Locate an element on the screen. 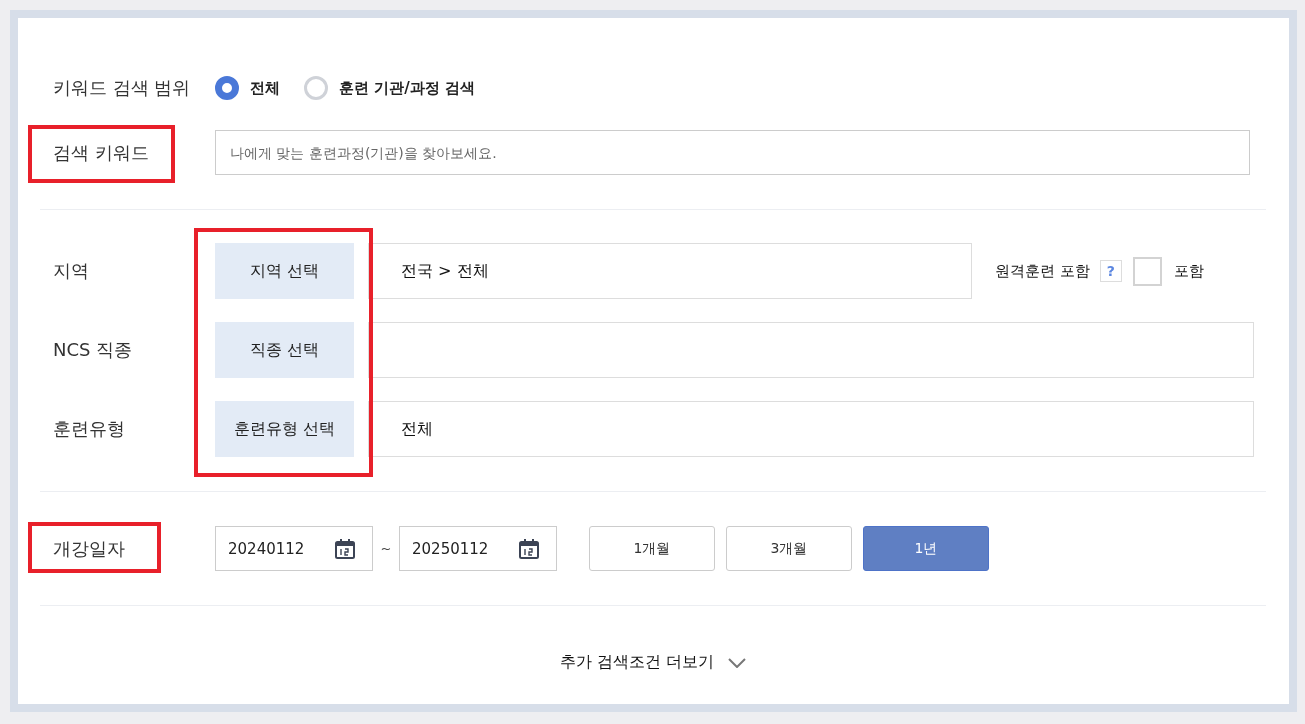 The height and width of the screenshot is (724, 1305). period-button: 3개월 is located at coordinates (789, 548).